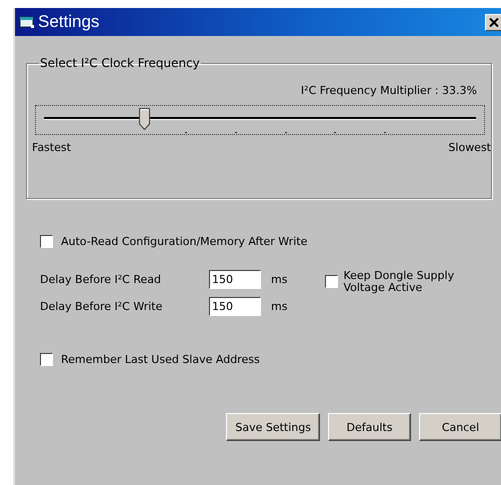 The height and width of the screenshot is (485, 501). I want to click on close-icon, so click(494, 22).